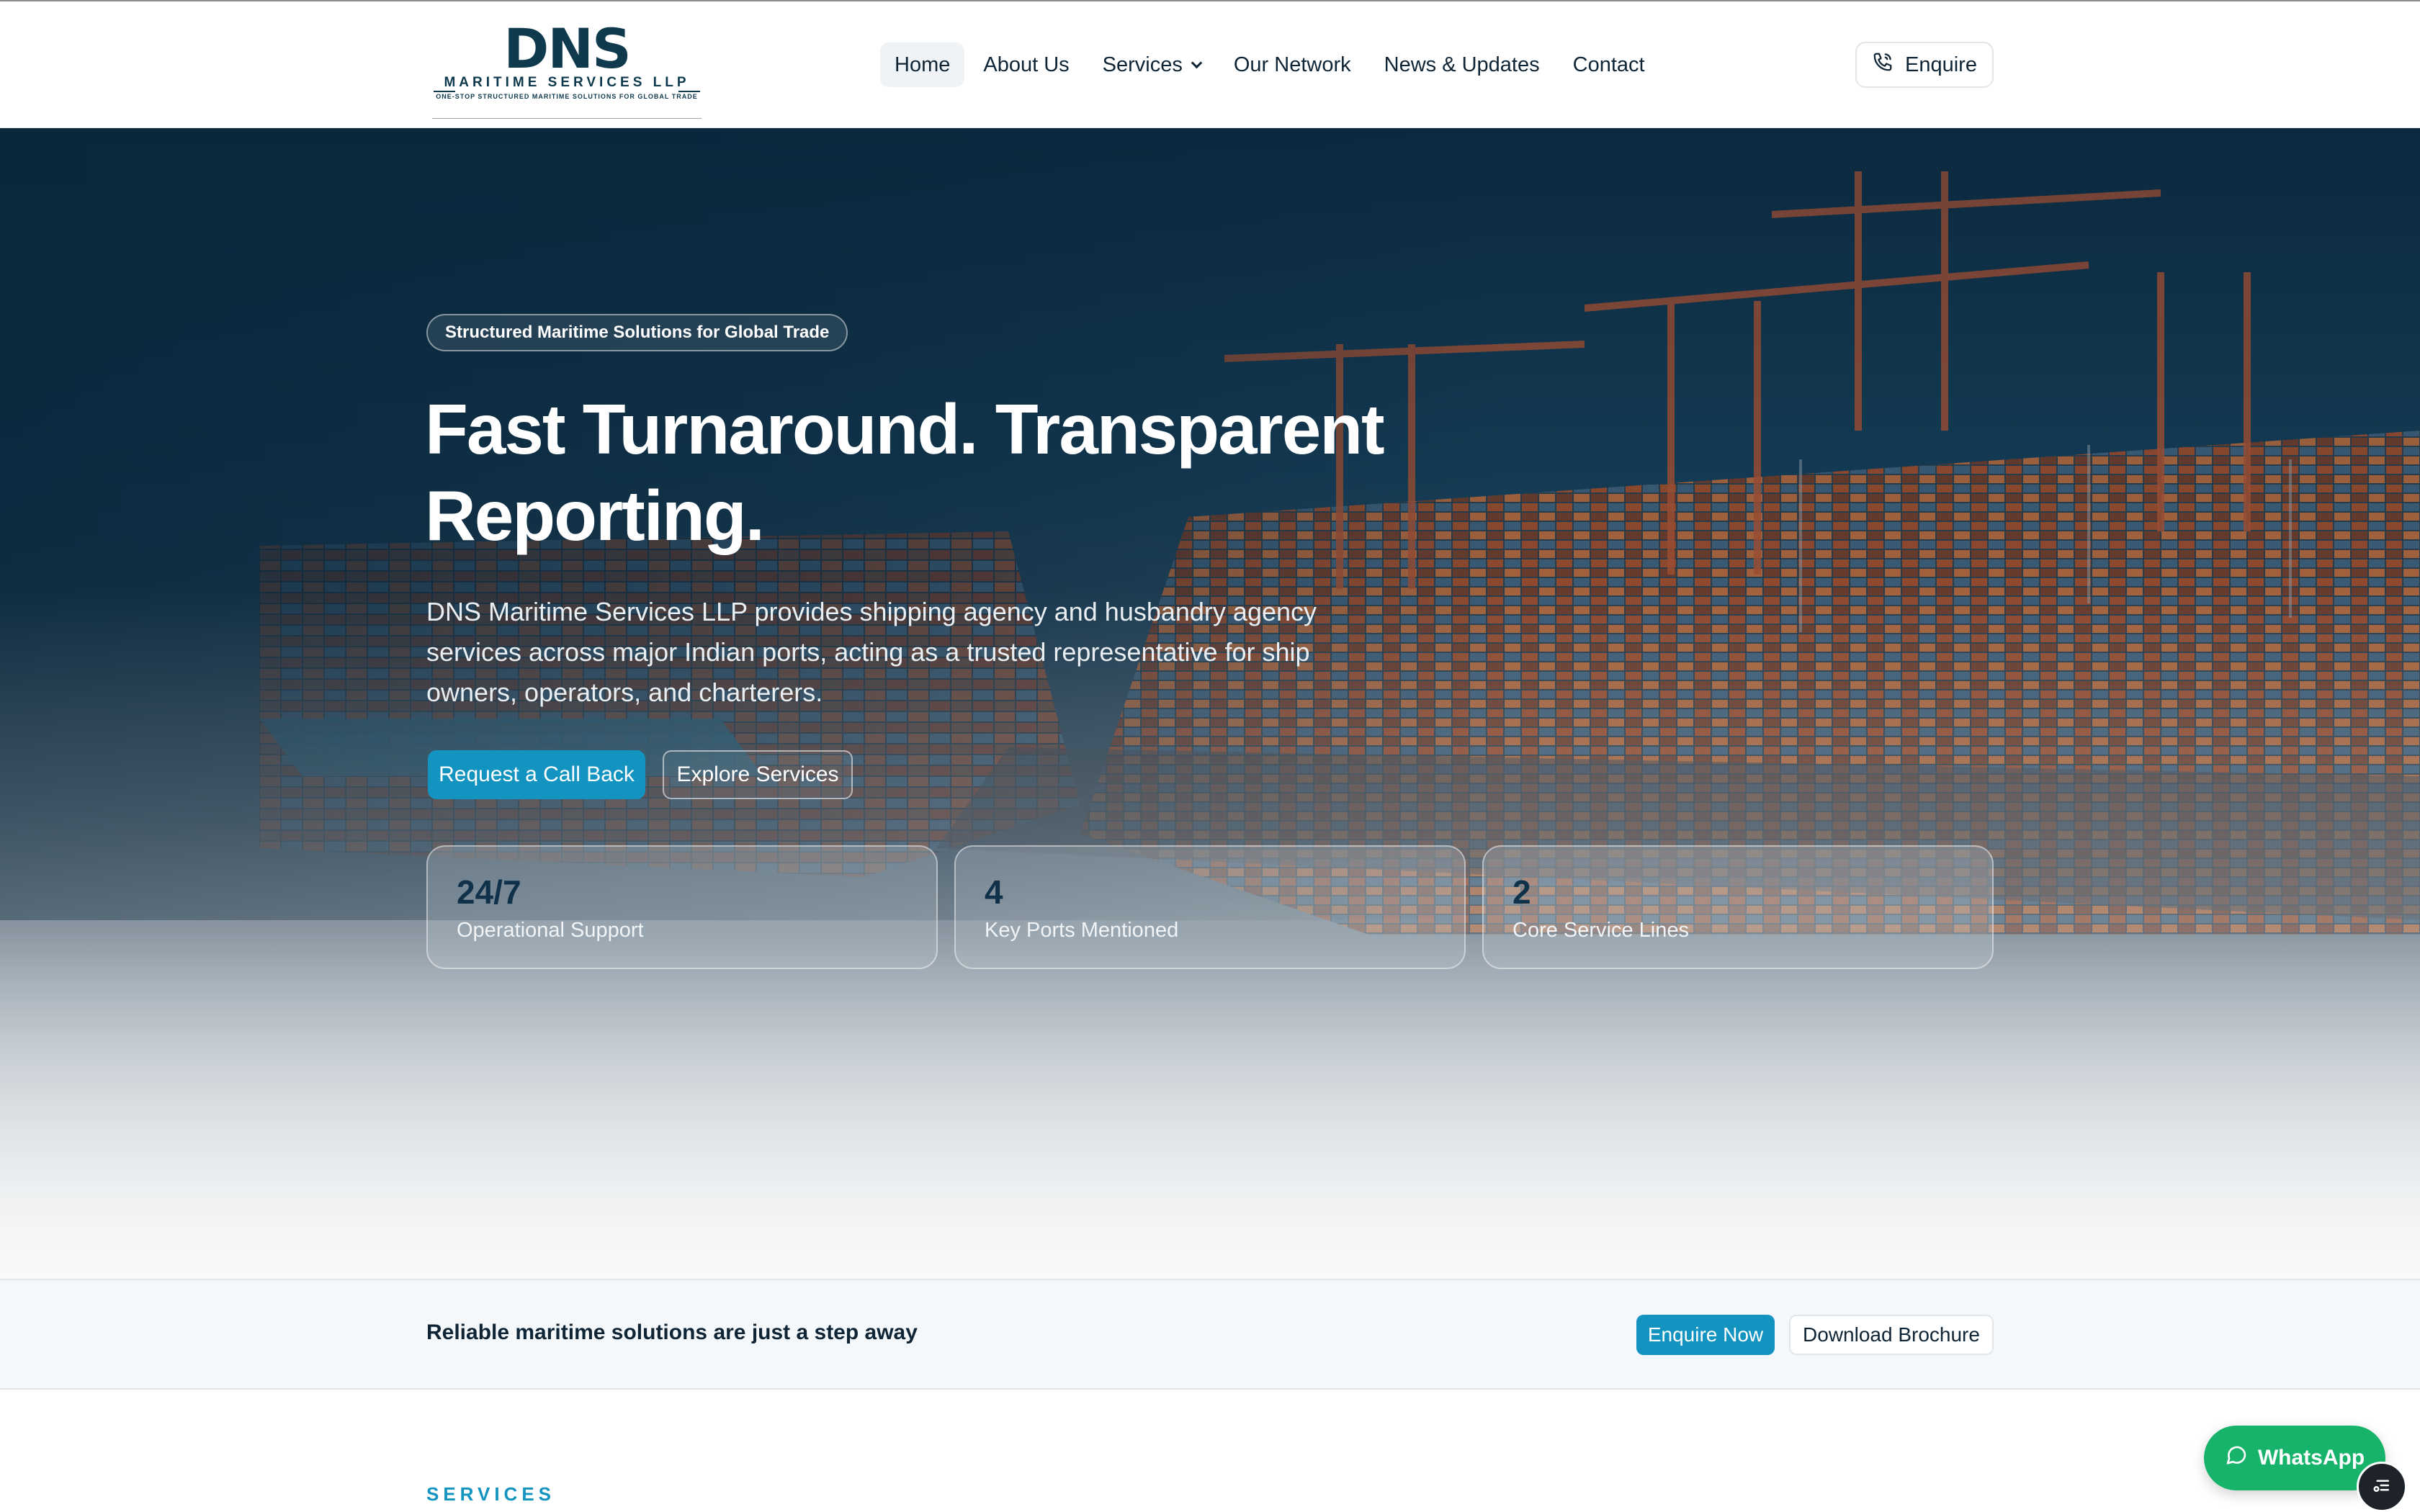 The height and width of the screenshot is (1512, 2420). I want to click on stat-value: 24/7, so click(489, 892).